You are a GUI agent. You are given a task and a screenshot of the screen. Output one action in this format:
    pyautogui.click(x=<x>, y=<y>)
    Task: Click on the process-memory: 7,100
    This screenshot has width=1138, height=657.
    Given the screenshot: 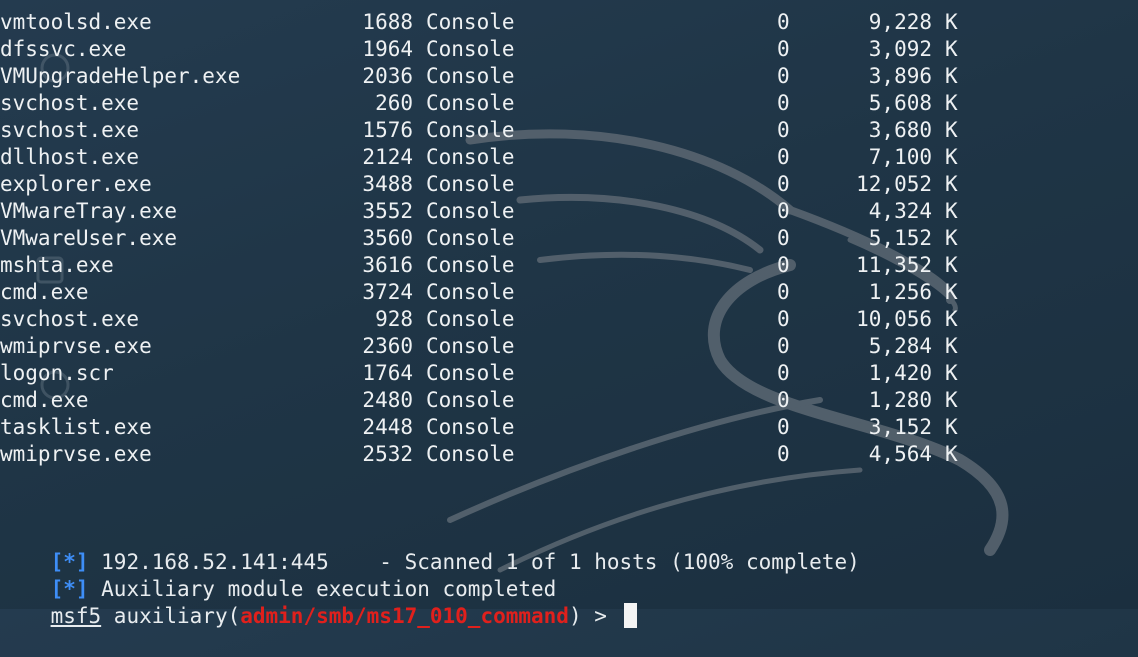 What is the action you would take?
    pyautogui.click(x=900, y=157)
    